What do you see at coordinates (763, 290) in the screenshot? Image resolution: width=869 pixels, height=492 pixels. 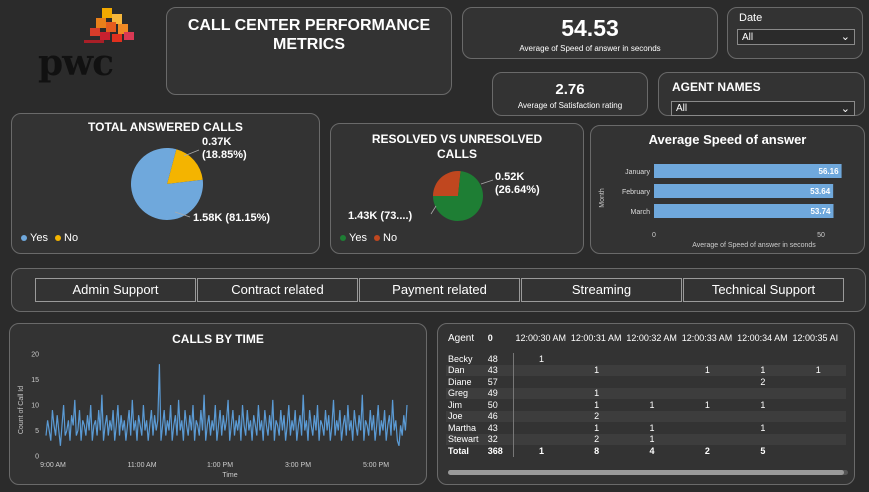 I see `topic-technical-support: Technical Support` at bounding box center [763, 290].